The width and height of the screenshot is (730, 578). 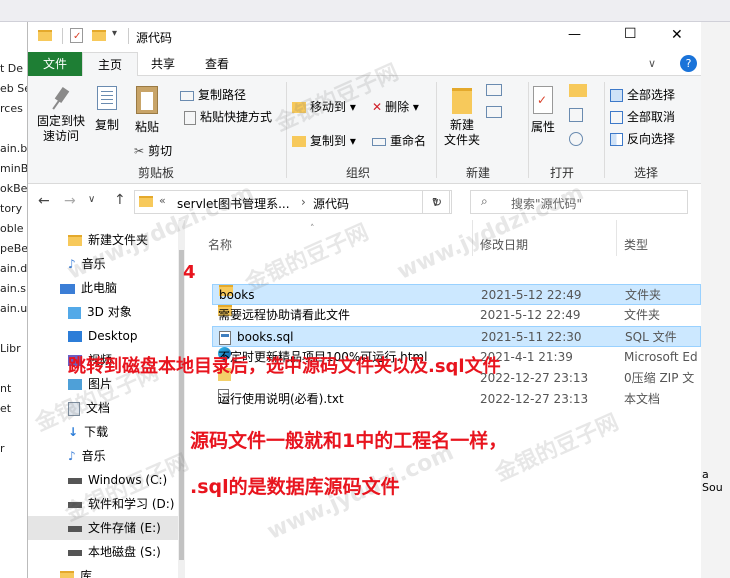 What do you see at coordinates (616, 117) in the screenshot?
I see `select-none-icon` at bounding box center [616, 117].